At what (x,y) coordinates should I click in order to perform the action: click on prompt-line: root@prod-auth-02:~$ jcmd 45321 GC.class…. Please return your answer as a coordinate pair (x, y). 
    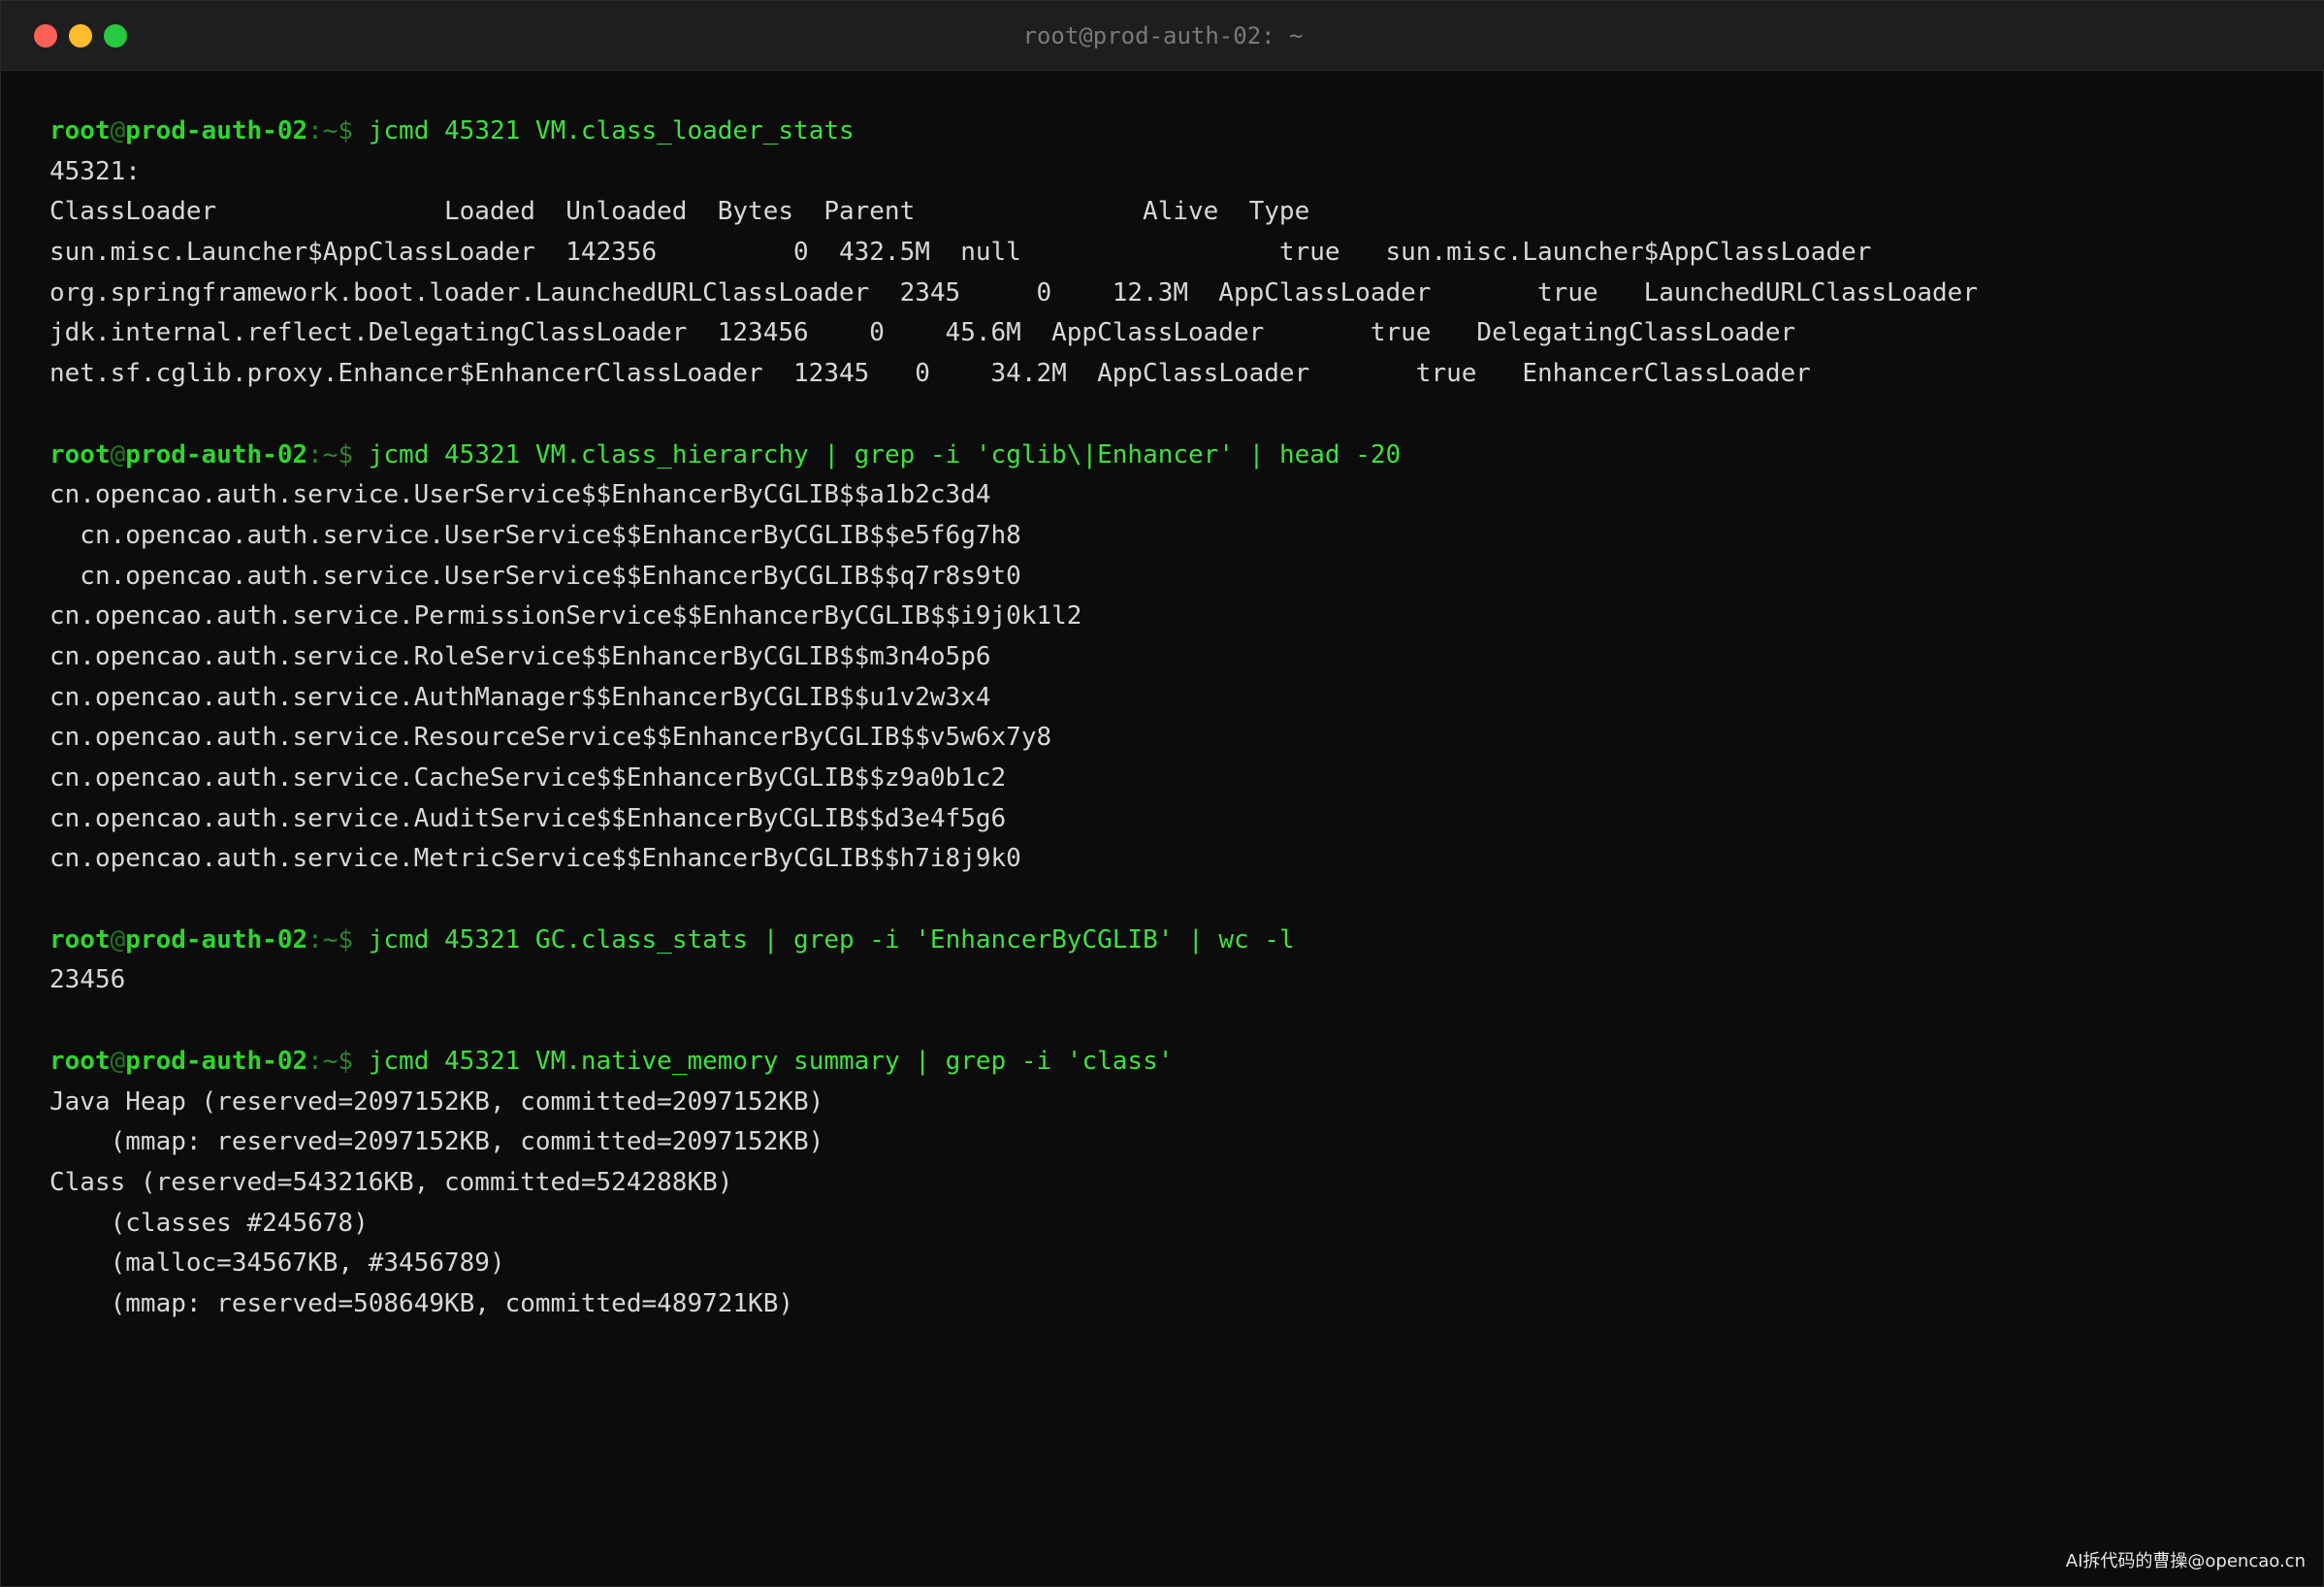
    Looking at the image, I should click on (1171, 941).